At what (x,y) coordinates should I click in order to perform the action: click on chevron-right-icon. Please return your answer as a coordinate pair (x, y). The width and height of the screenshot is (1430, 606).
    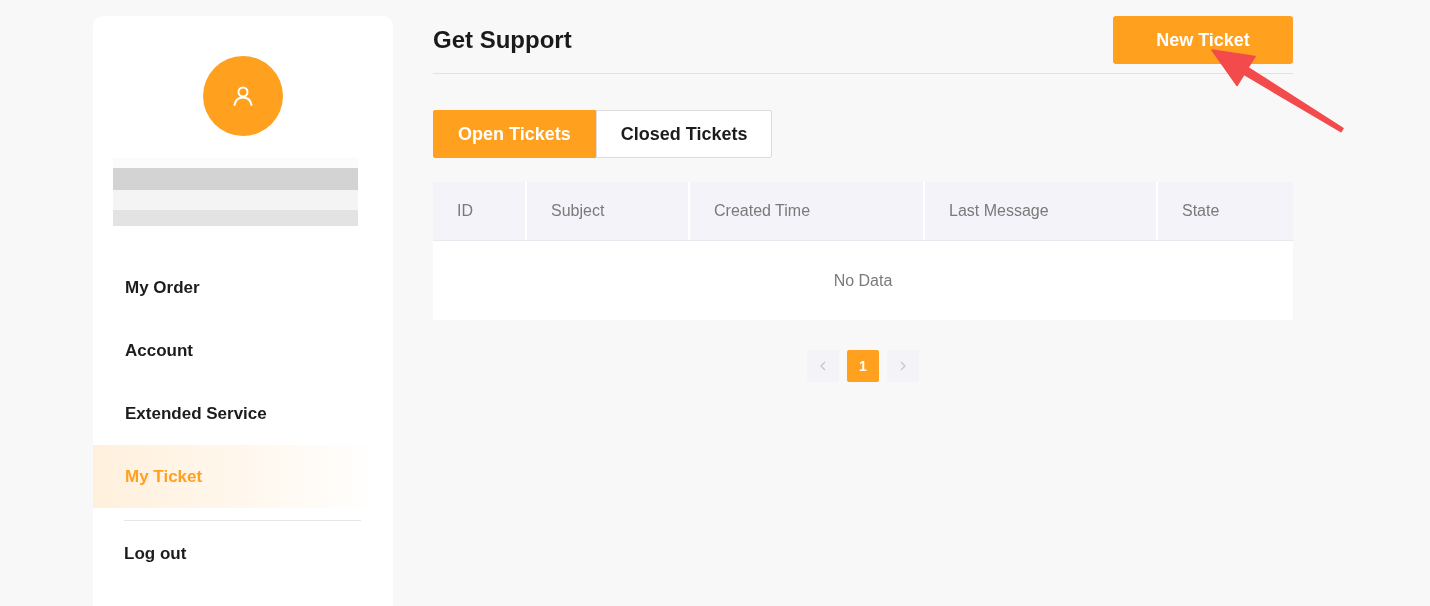
    Looking at the image, I should click on (903, 366).